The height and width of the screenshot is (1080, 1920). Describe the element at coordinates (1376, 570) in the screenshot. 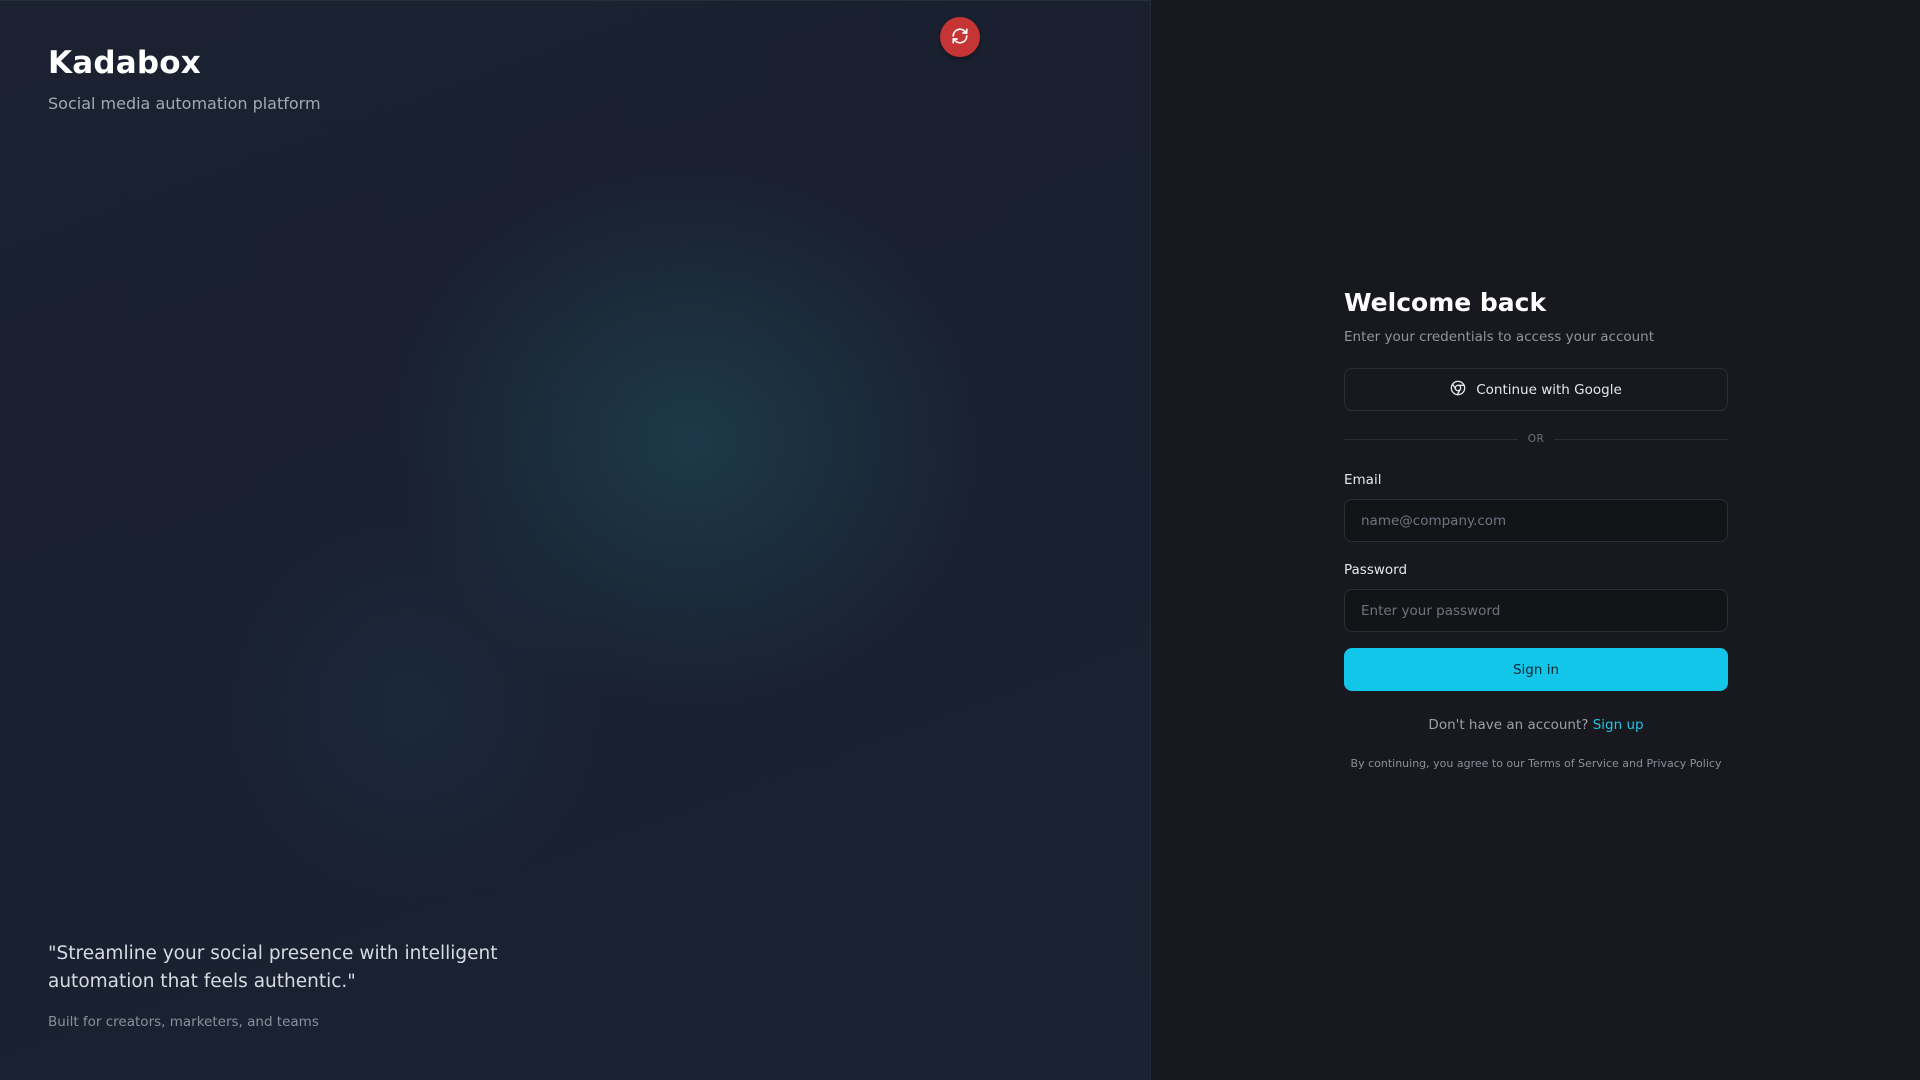

I see `password-label: Password` at that location.